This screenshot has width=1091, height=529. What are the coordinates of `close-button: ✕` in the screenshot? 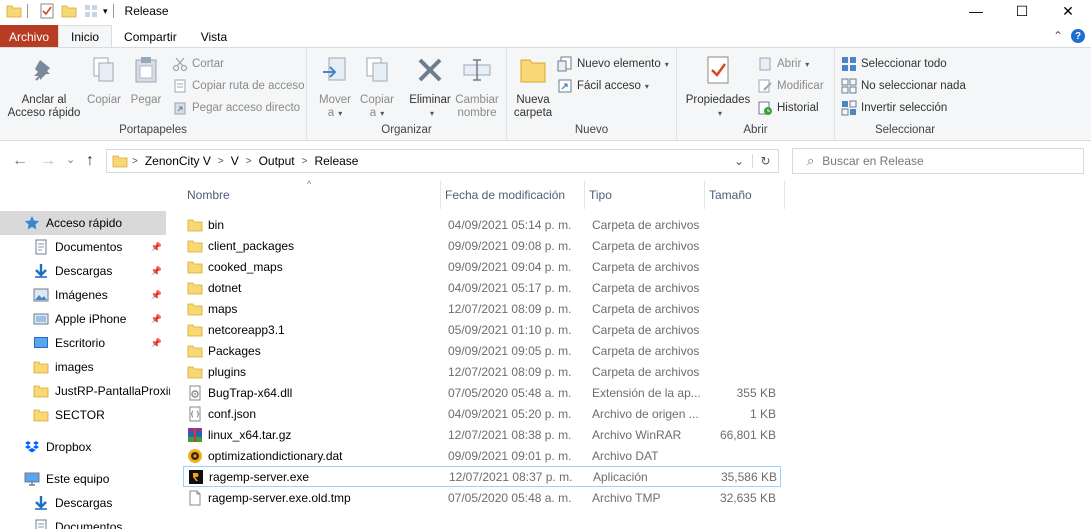 It's located at (1068, 11).